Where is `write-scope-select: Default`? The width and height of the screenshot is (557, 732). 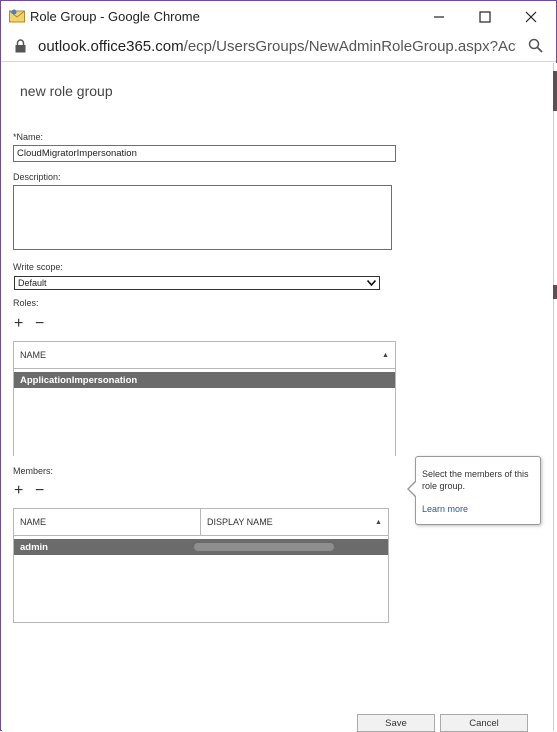 write-scope-select: Default is located at coordinates (197, 283).